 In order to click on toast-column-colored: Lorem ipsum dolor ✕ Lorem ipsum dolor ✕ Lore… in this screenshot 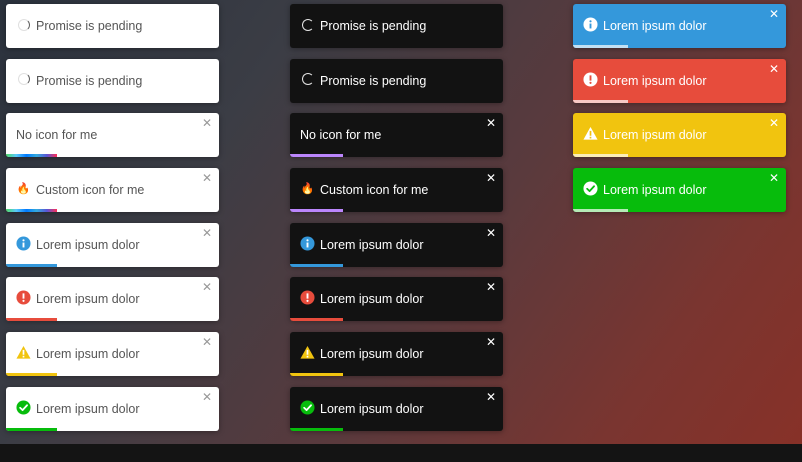, I will do `click(679, 113)`.